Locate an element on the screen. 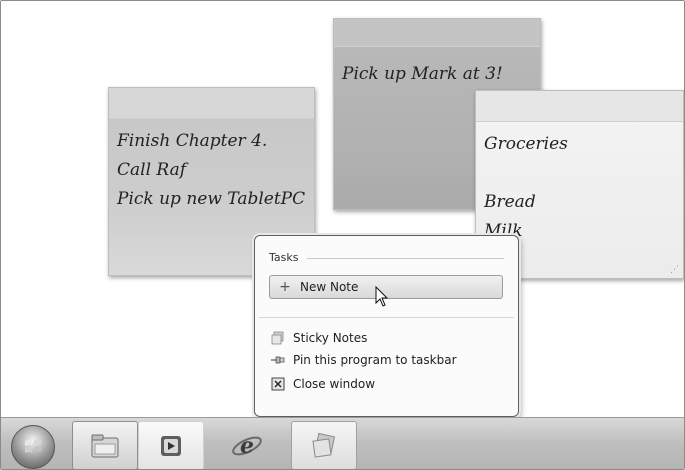 The image size is (685, 470). note-line: Groceries is located at coordinates (526, 144).